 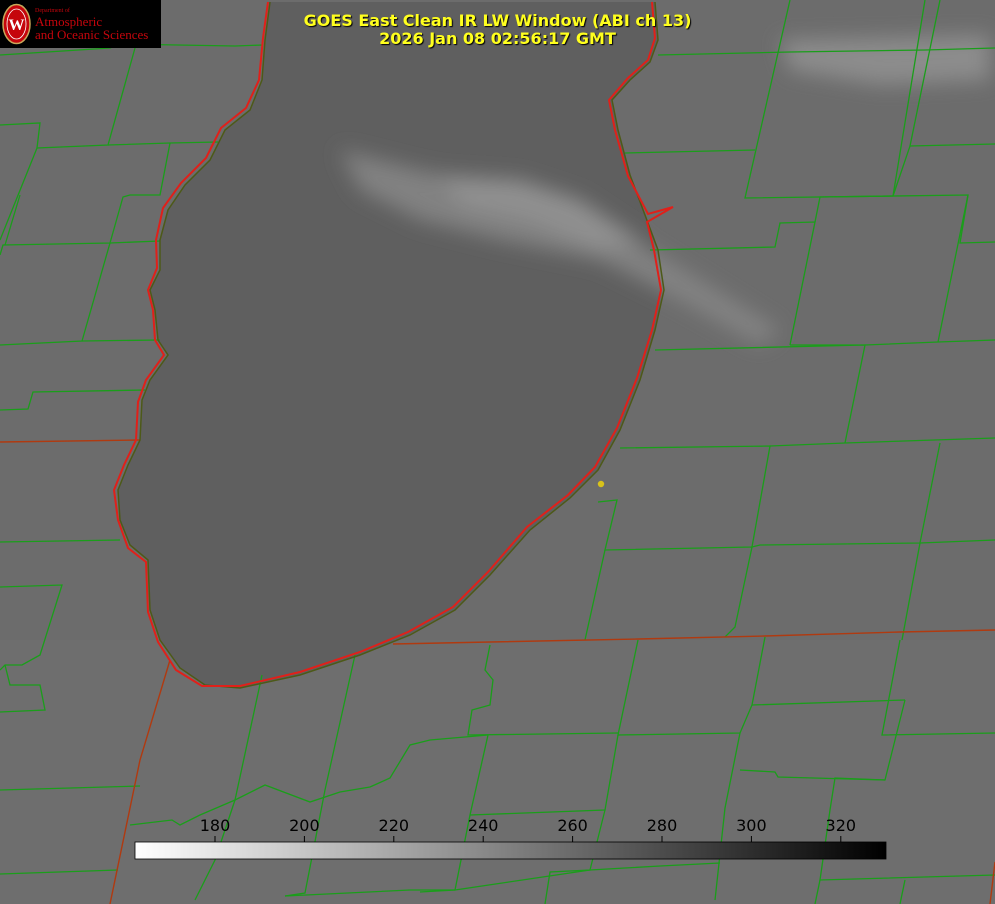 I want to click on uw-seal-icon: W, so click(x=16, y=24).